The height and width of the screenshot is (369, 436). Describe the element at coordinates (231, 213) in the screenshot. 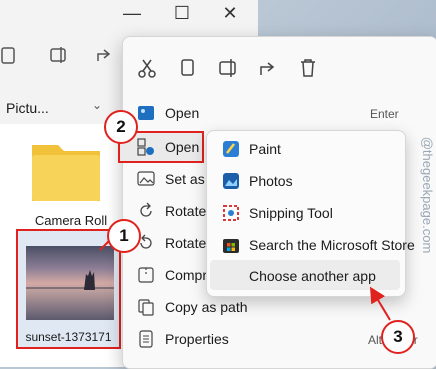

I see `snipping-tool-icon` at that location.